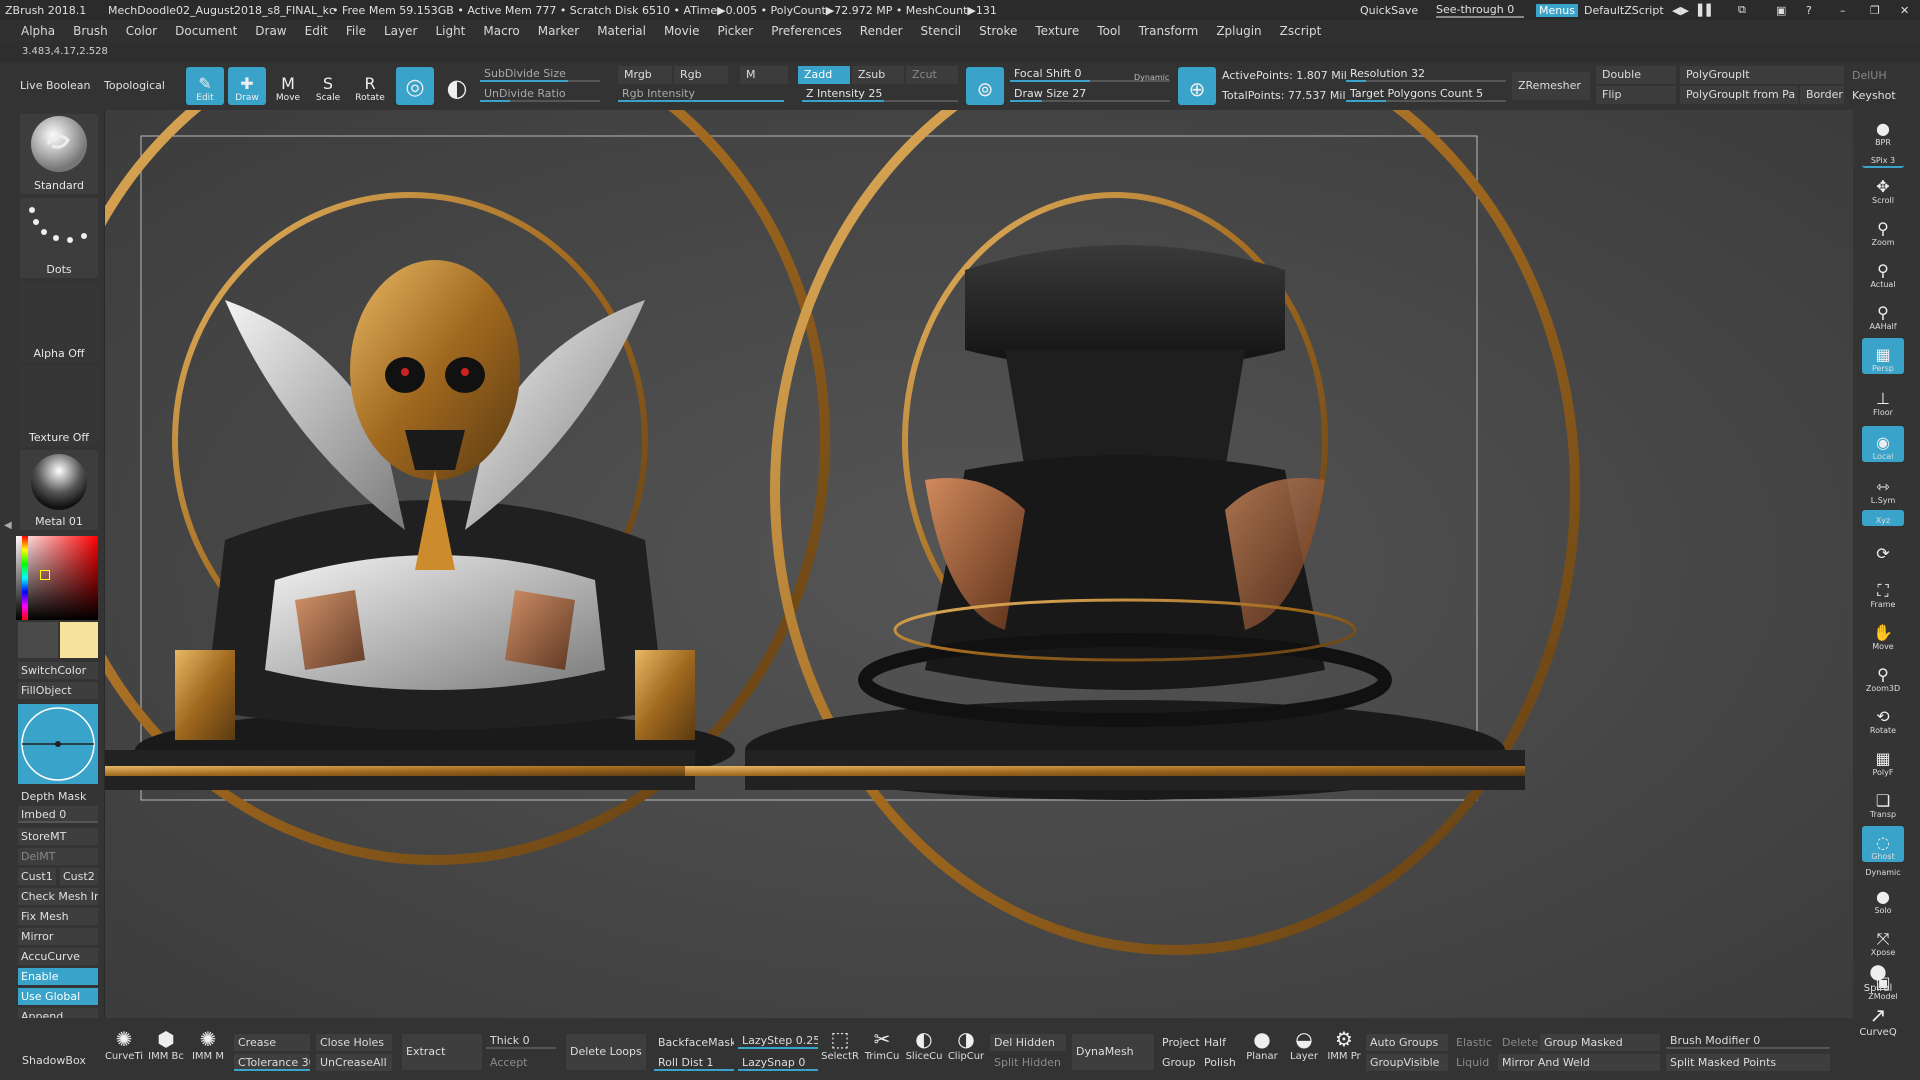  What do you see at coordinates (1600, 1042) in the screenshot?
I see `group-masked-button: Group Masked` at bounding box center [1600, 1042].